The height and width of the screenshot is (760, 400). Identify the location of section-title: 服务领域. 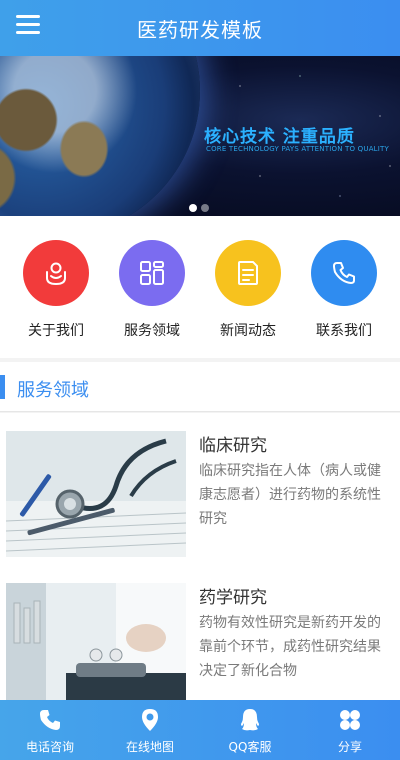
(53, 390).